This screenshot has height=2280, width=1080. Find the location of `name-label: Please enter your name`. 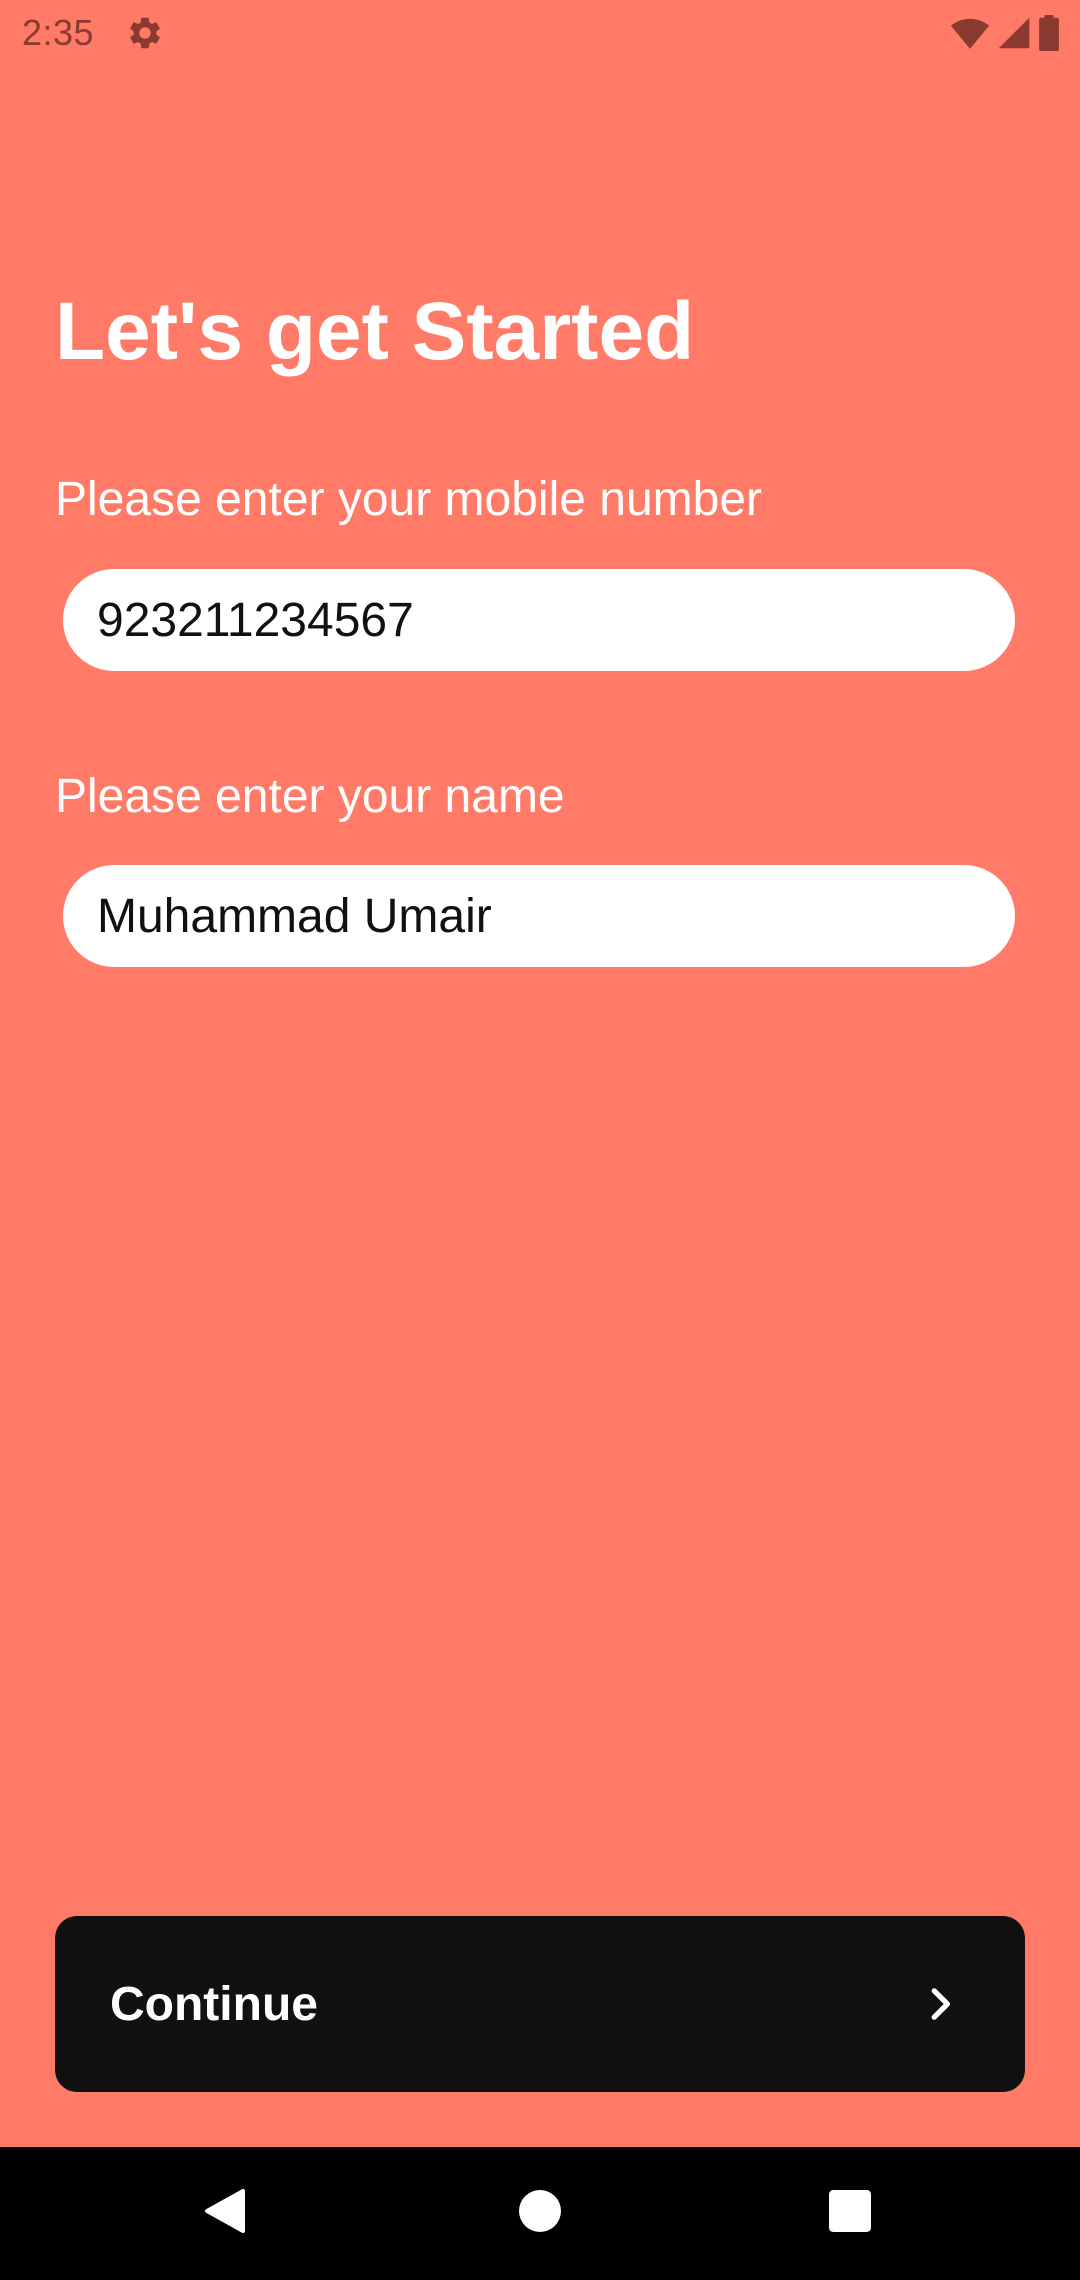

name-label: Please enter your name is located at coordinates (310, 796).